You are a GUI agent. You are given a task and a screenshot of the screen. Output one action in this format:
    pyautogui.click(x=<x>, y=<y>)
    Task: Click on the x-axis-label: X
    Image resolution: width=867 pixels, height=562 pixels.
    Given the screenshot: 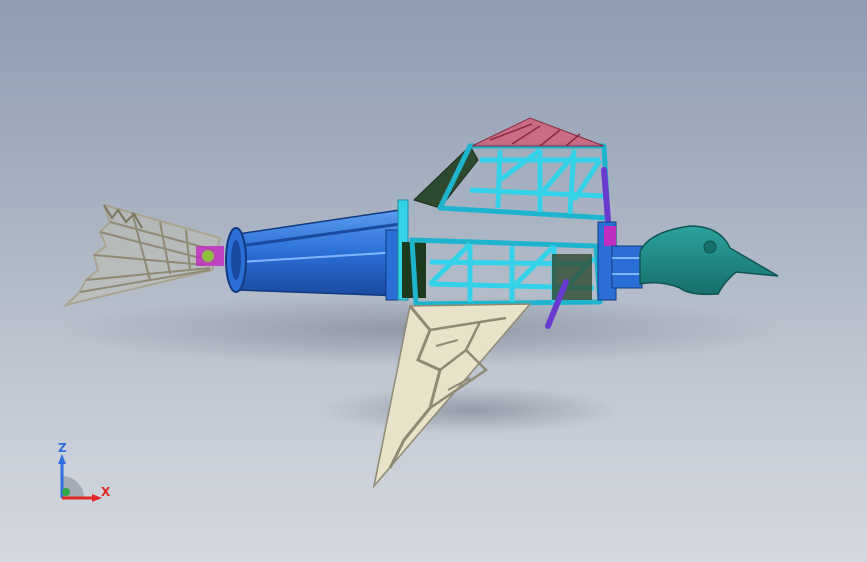 What is the action you would take?
    pyautogui.click(x=106, y=492)
    